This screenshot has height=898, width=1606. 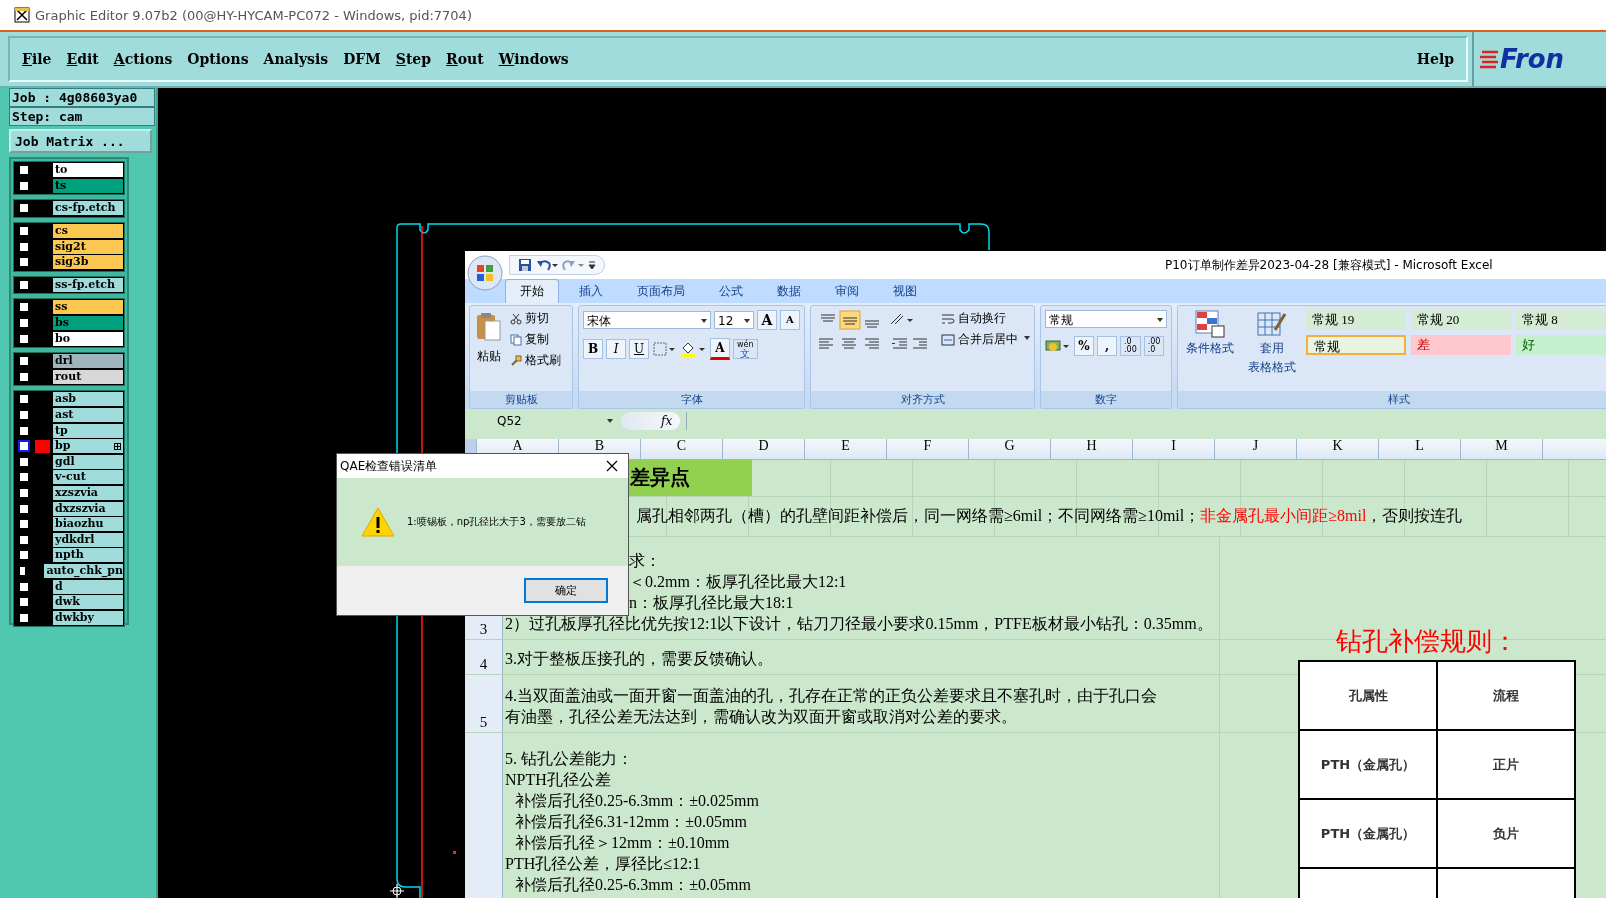 I want to click on copy-button: 复制, so click(x=535, y=339).